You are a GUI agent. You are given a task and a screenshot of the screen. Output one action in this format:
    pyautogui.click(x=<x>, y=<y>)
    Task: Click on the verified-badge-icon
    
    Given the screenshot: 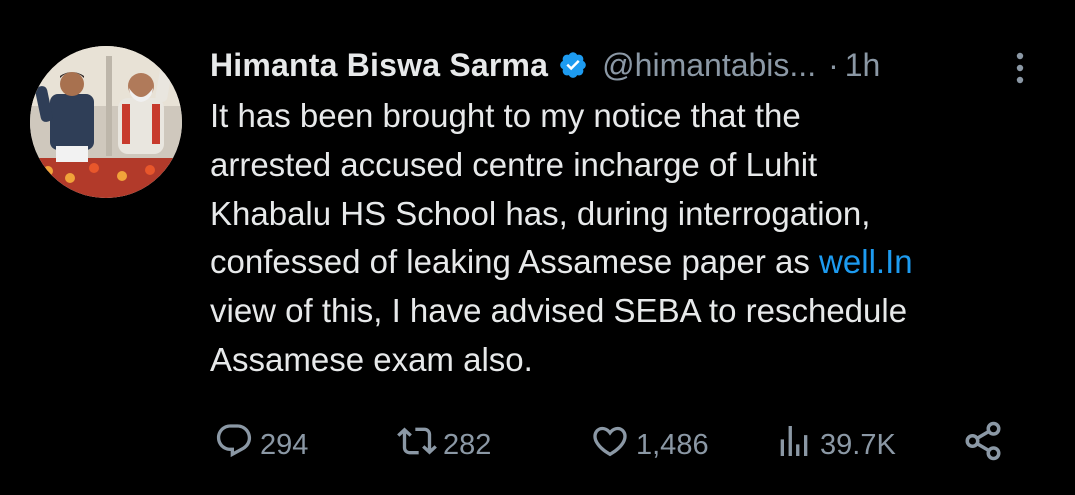 What is the action you would take?
    pyautogui.click(x=573, y=65)
    